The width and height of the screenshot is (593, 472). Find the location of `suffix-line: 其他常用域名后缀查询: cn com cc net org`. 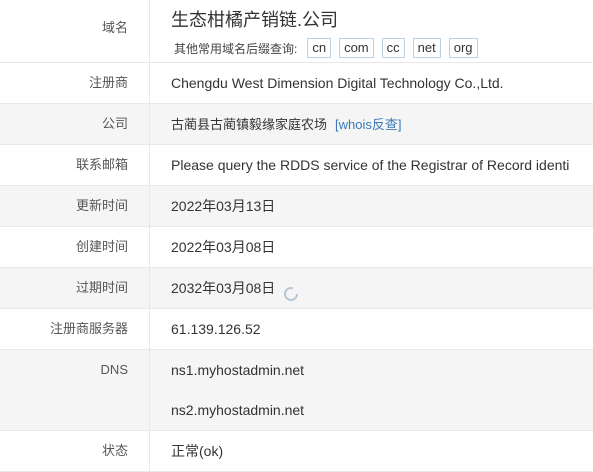

suffix-line: 其他常用域名后缀查询: cn com cc net org is located at coordinates (382, 48).